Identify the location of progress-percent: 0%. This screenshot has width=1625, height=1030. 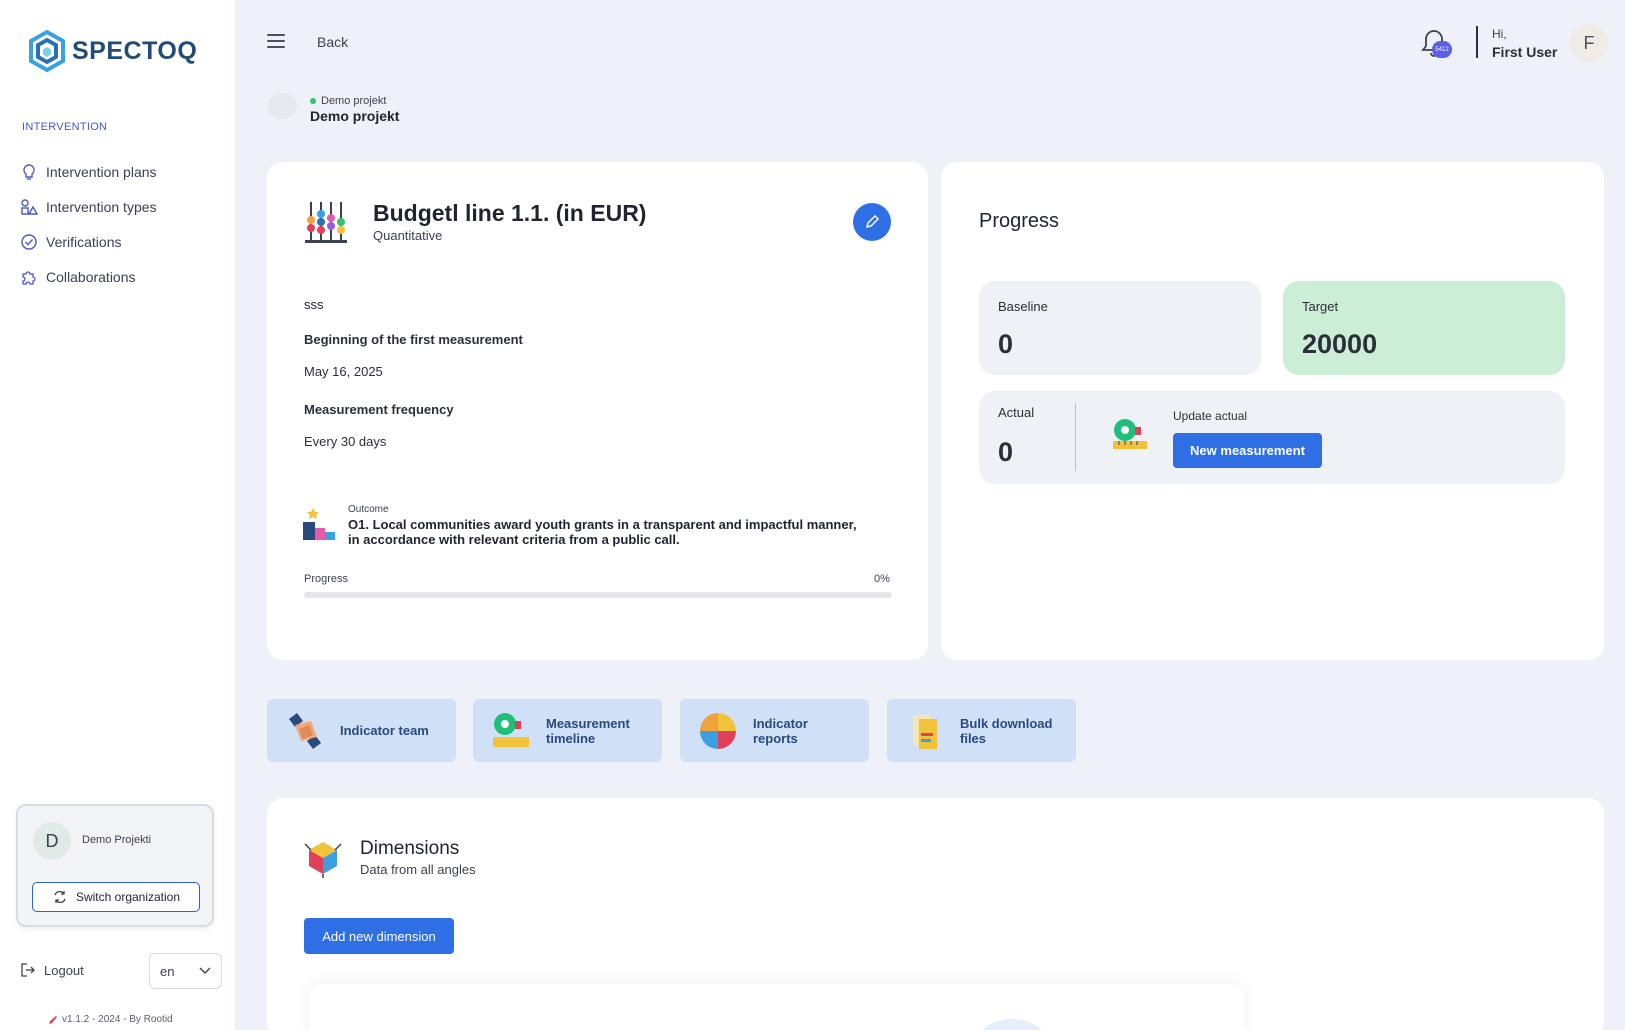
(882, 579).